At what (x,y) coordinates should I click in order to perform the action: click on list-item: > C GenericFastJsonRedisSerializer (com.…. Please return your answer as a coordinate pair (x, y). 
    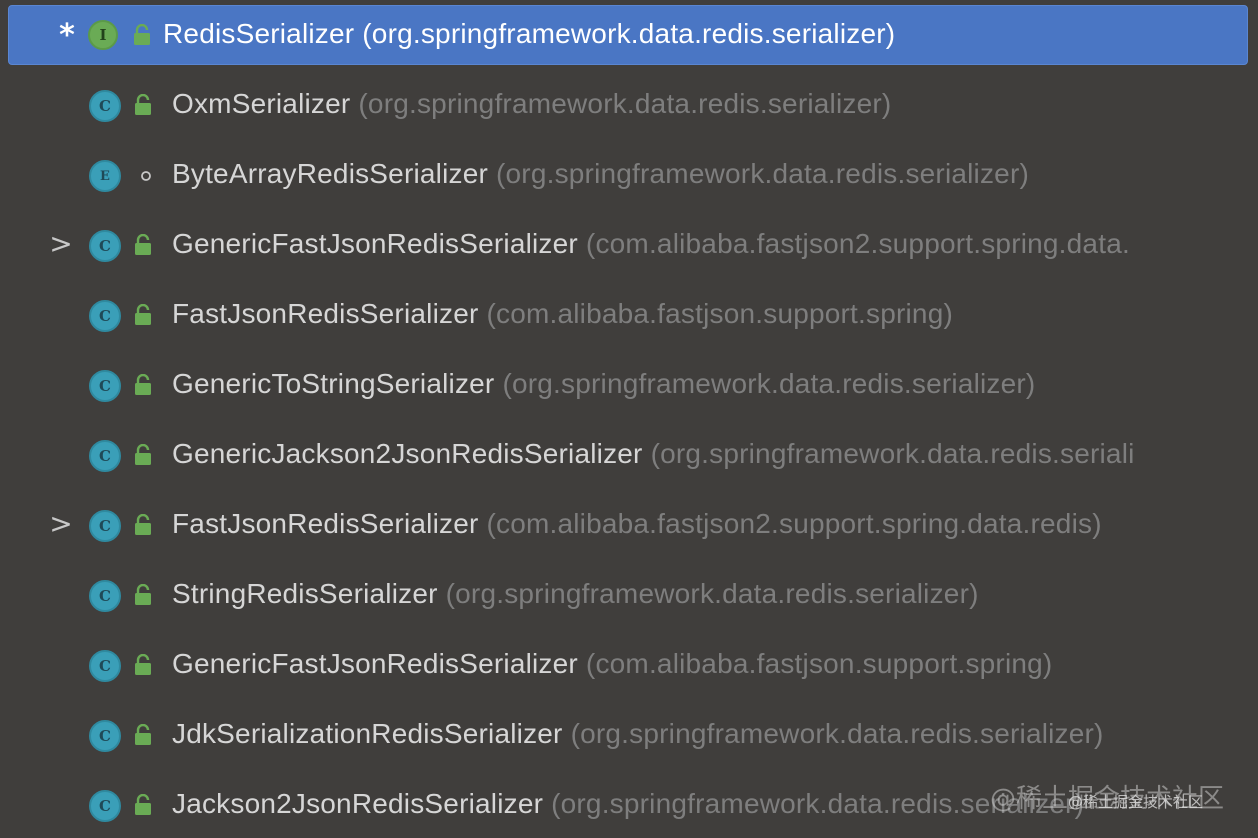
    Looking at the image, I should click on (629, 245).